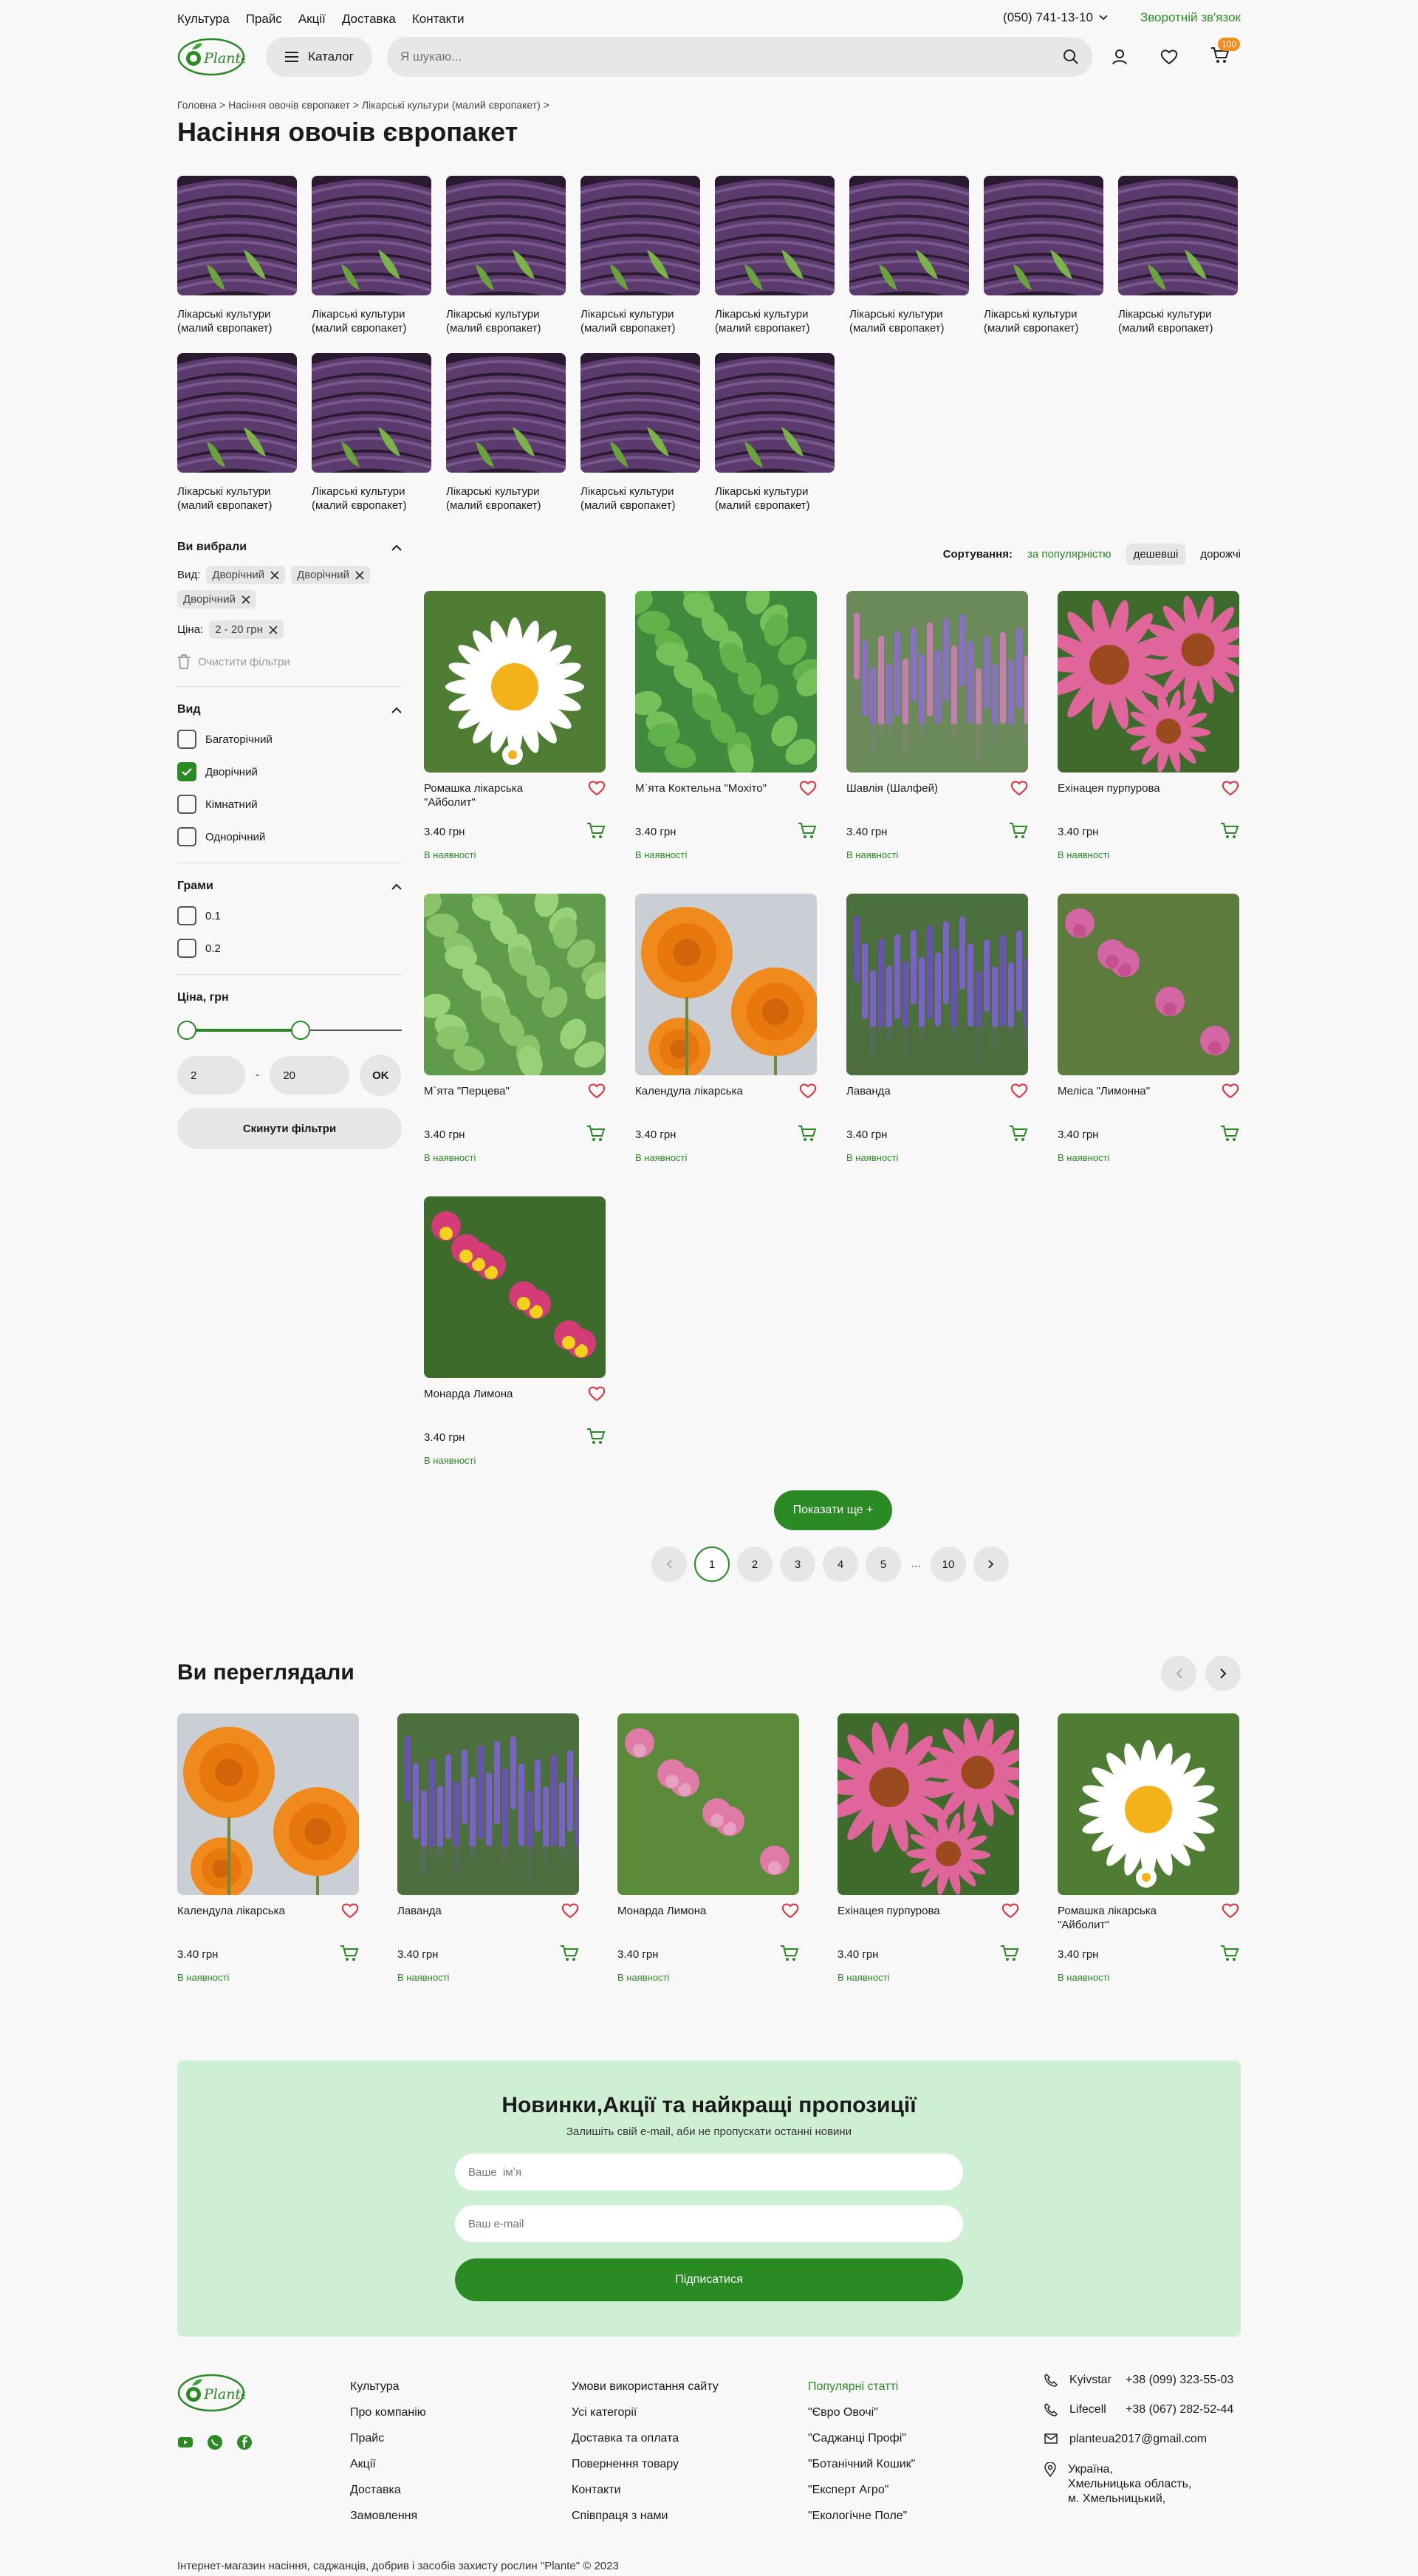 Image resolution: width=1418 pixels, height=2576 pixels. What do you see at coordinates (709, 2223) in the screenshot?
I see `newsletter-email-input` at bounding box center [709, 2223].